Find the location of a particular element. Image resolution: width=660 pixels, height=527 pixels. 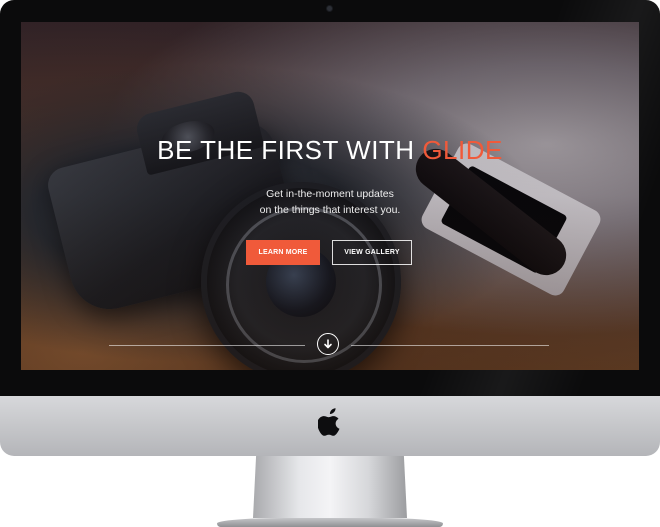

divider-right is located at coordinates (450, 345).